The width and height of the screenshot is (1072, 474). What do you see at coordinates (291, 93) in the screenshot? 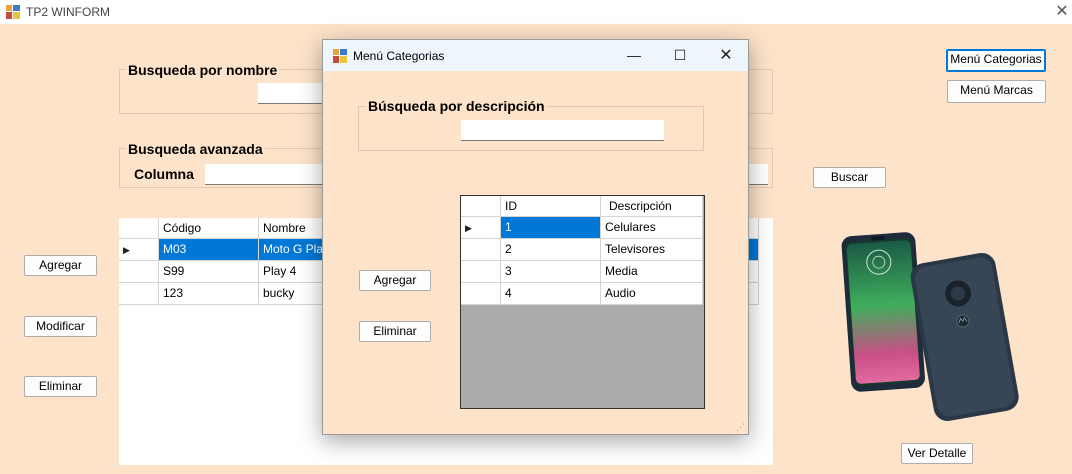
I see `search-by-name-input` at bounding box center [291, 93].